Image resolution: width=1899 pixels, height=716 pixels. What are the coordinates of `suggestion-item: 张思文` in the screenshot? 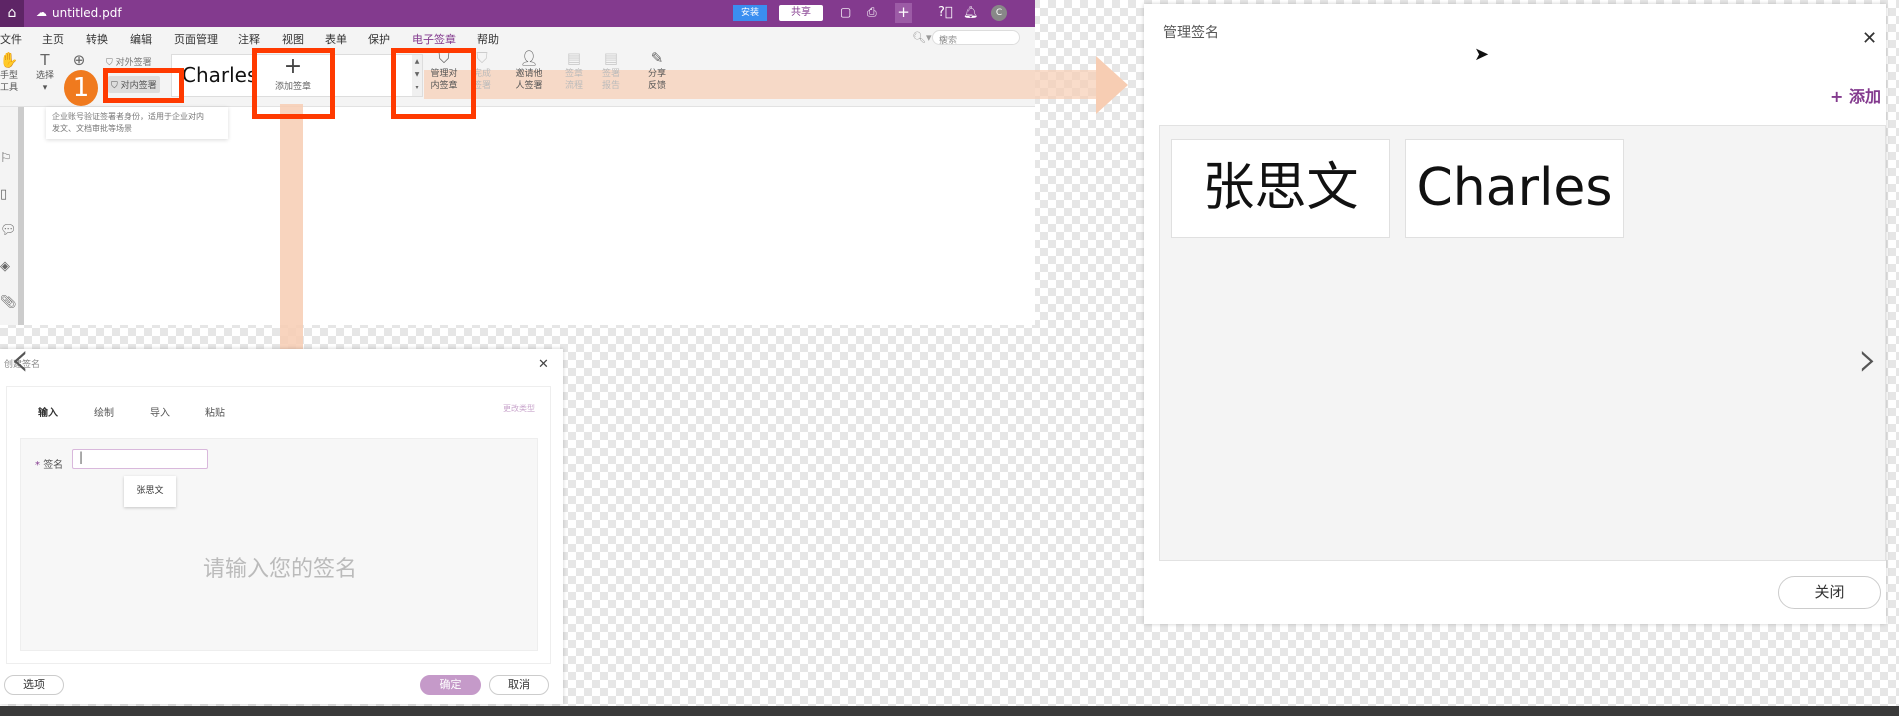 It's located at (150, 491).